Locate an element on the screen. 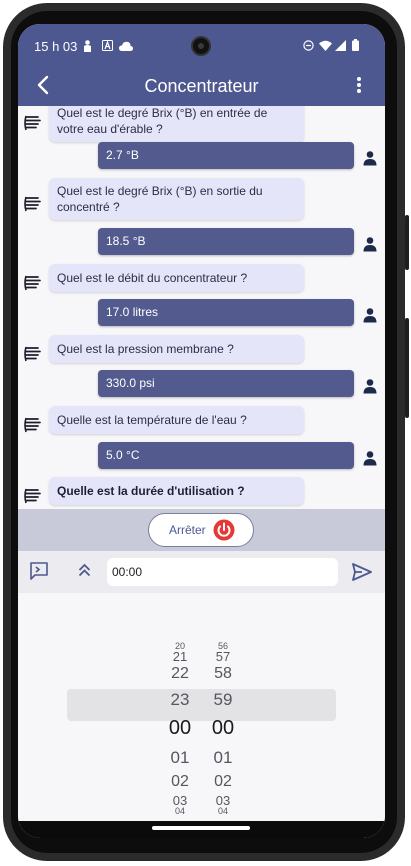 The image size is (411, 866). user-message: 330.0 psi is located at coordinates (226, 383).